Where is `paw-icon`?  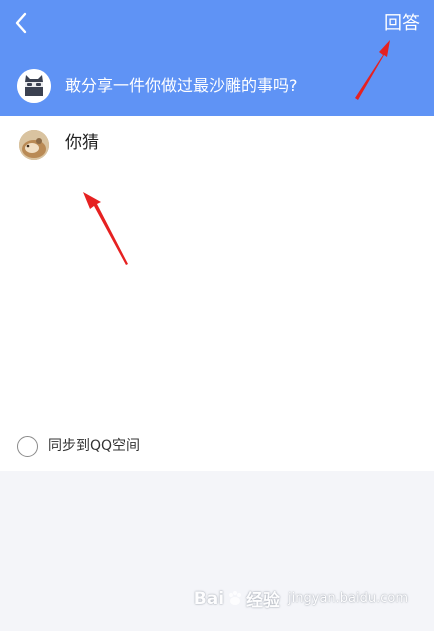 paw-icon is located at coordinates (235, 597).